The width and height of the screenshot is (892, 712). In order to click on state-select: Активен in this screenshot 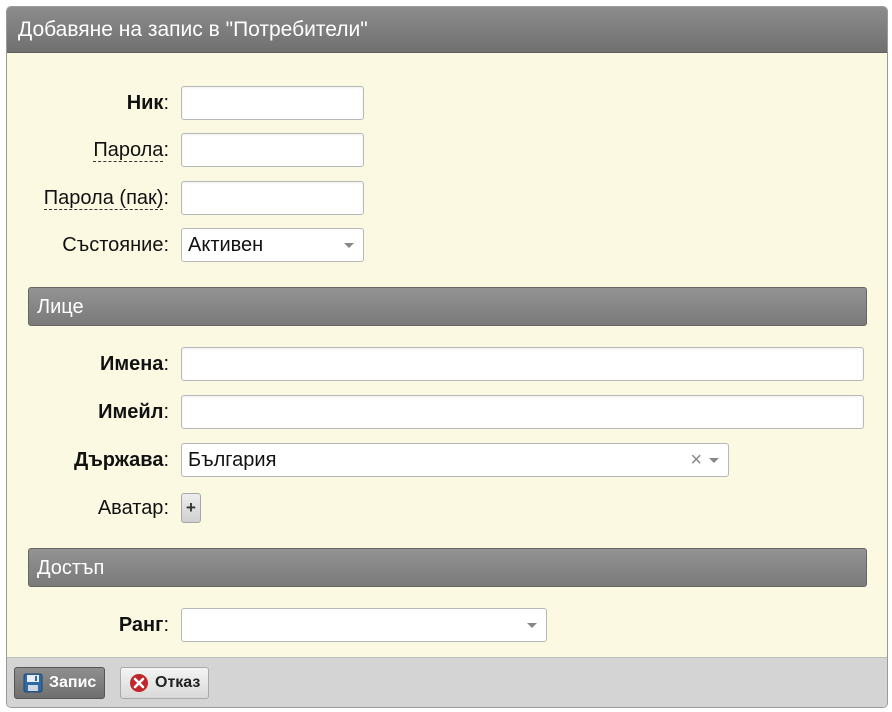, I will do `click(272, 245)`.